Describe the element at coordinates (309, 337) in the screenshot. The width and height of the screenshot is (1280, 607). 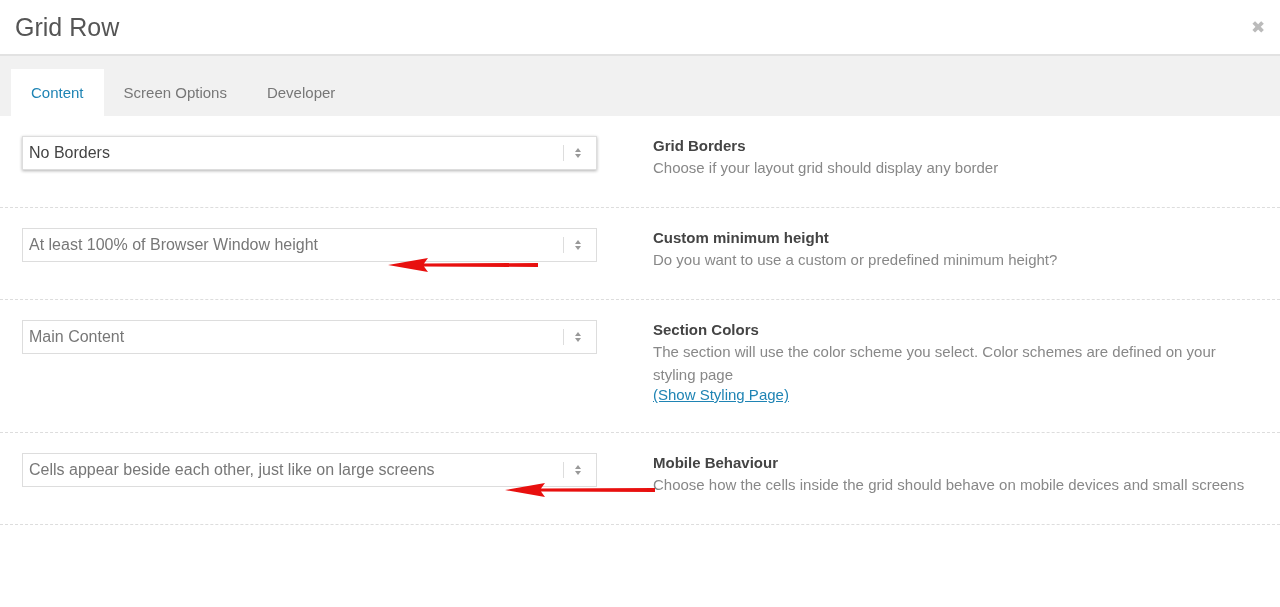
I see `select-field: Main Content` at that location.